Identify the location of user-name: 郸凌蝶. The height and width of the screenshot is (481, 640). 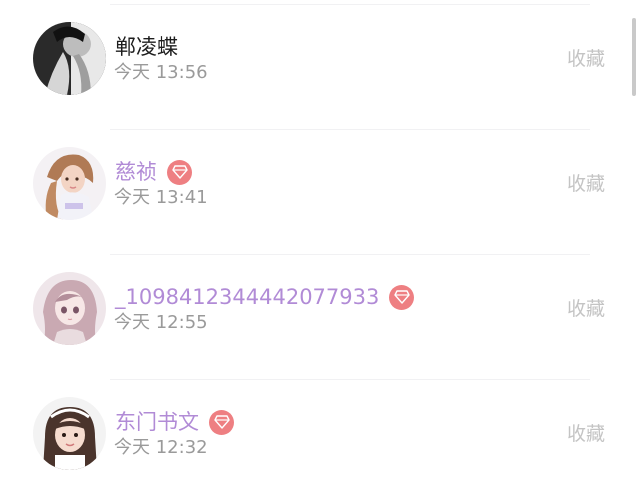
(146, 47).